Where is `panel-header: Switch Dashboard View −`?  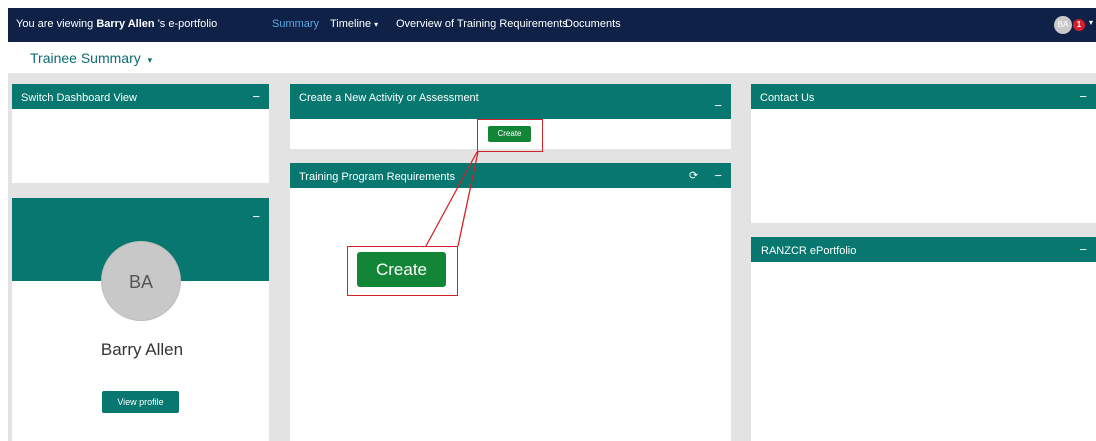 panel-header: Switch Dashboard View − is located at coordinates (140, 96).